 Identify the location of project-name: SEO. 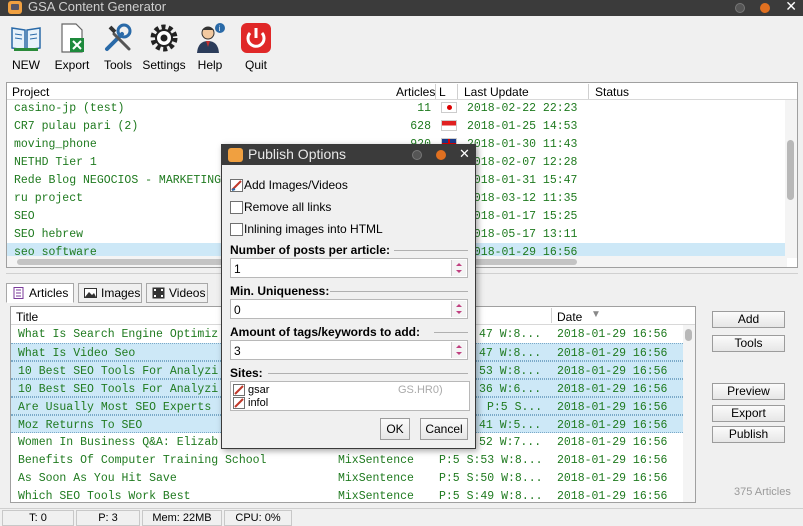
(24, 216).